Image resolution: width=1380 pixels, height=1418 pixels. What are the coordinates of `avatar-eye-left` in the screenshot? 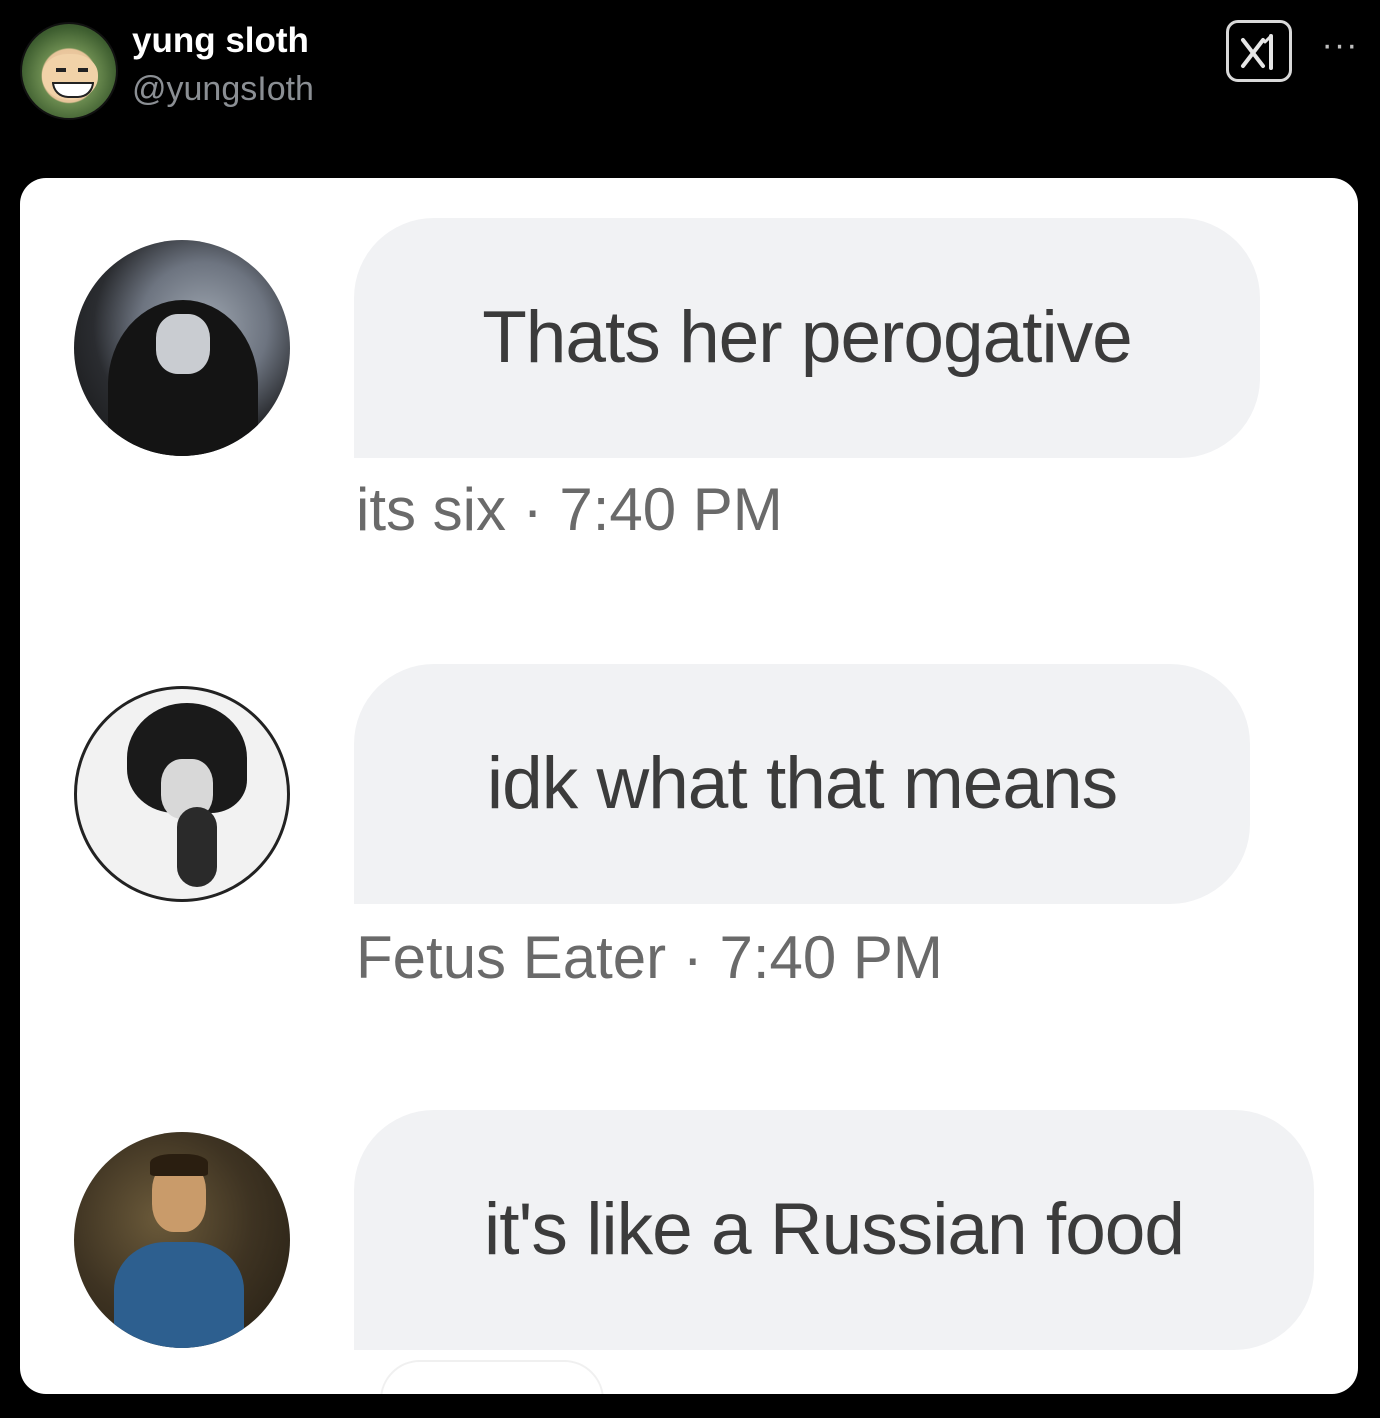 It's located at (61, 70).